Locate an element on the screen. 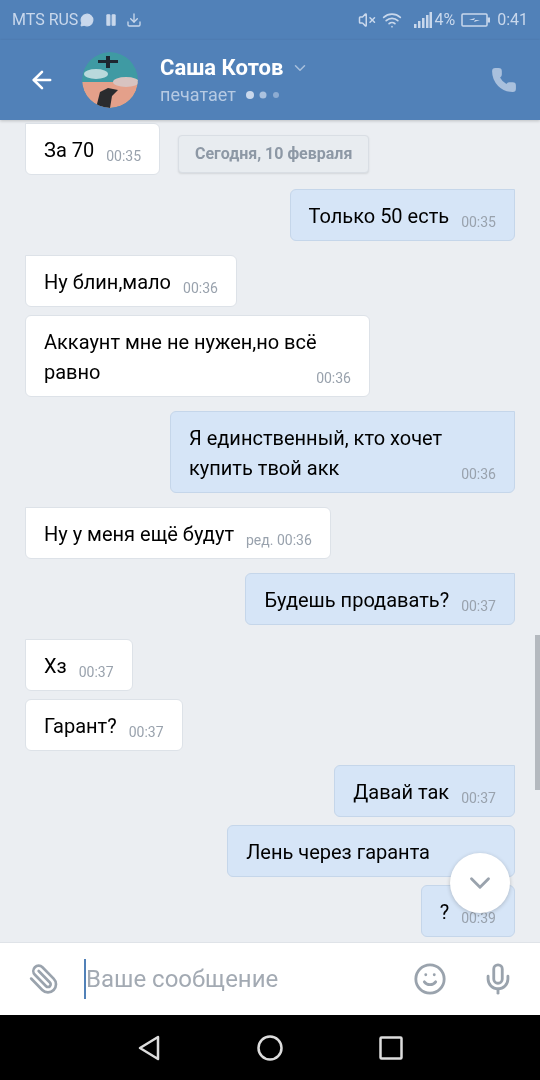 The image size is (540, 1080). scrollbar is located at coordinates (537, 712).